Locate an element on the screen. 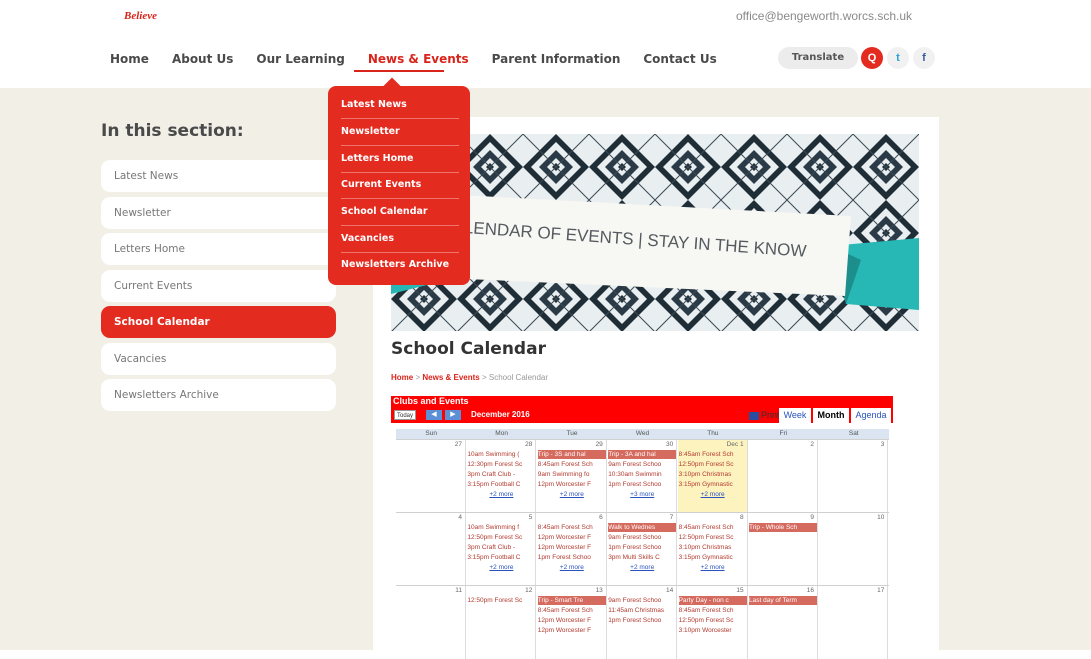 This screenshot has height=659, width=1091. day-number: 14 is located at coordinates (669, 590).